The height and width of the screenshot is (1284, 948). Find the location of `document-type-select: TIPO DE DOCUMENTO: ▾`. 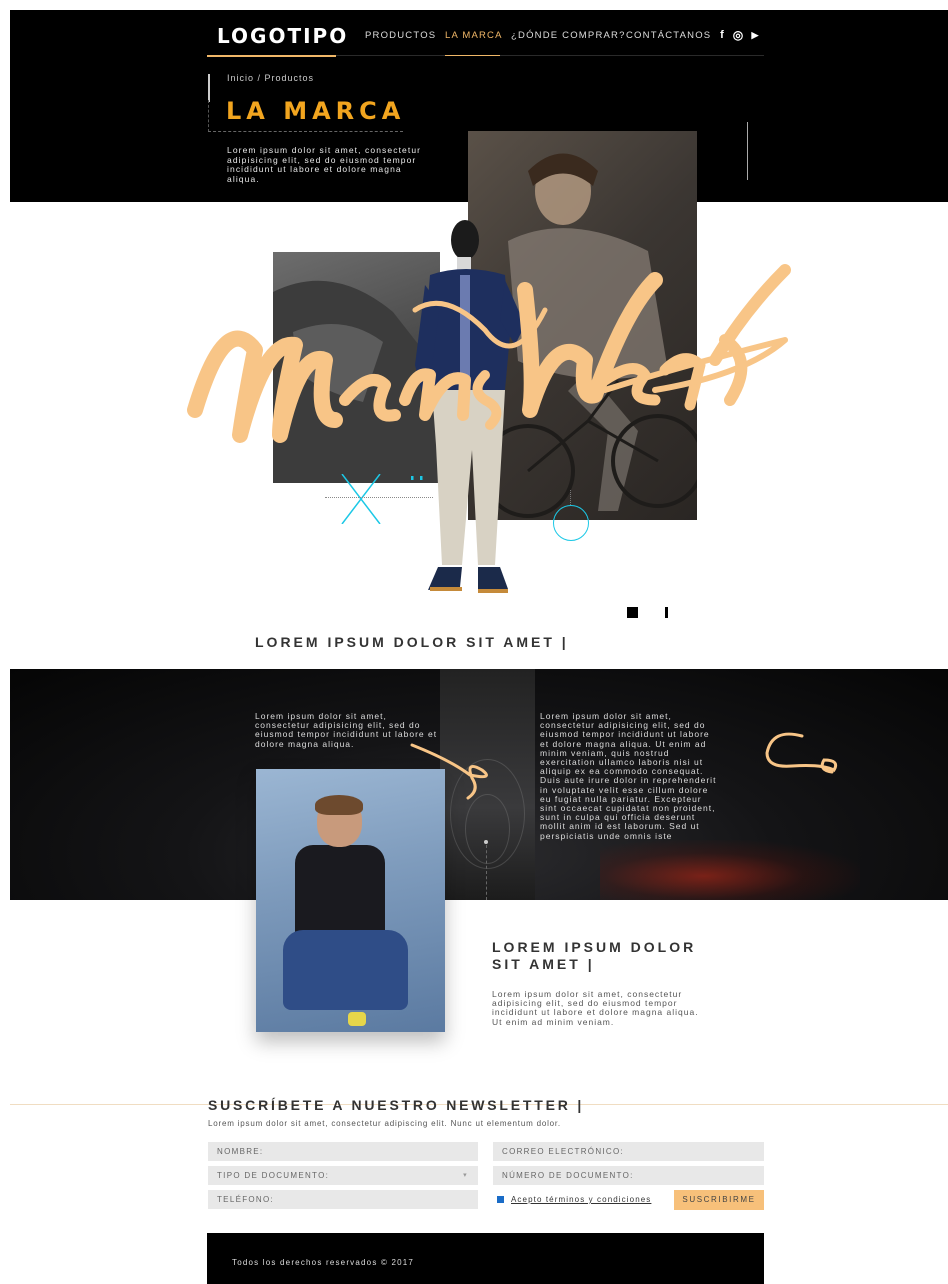

document-type-select: TIPO DE DOCUMENTO: ▾ is located at coordinates (343, 1175).